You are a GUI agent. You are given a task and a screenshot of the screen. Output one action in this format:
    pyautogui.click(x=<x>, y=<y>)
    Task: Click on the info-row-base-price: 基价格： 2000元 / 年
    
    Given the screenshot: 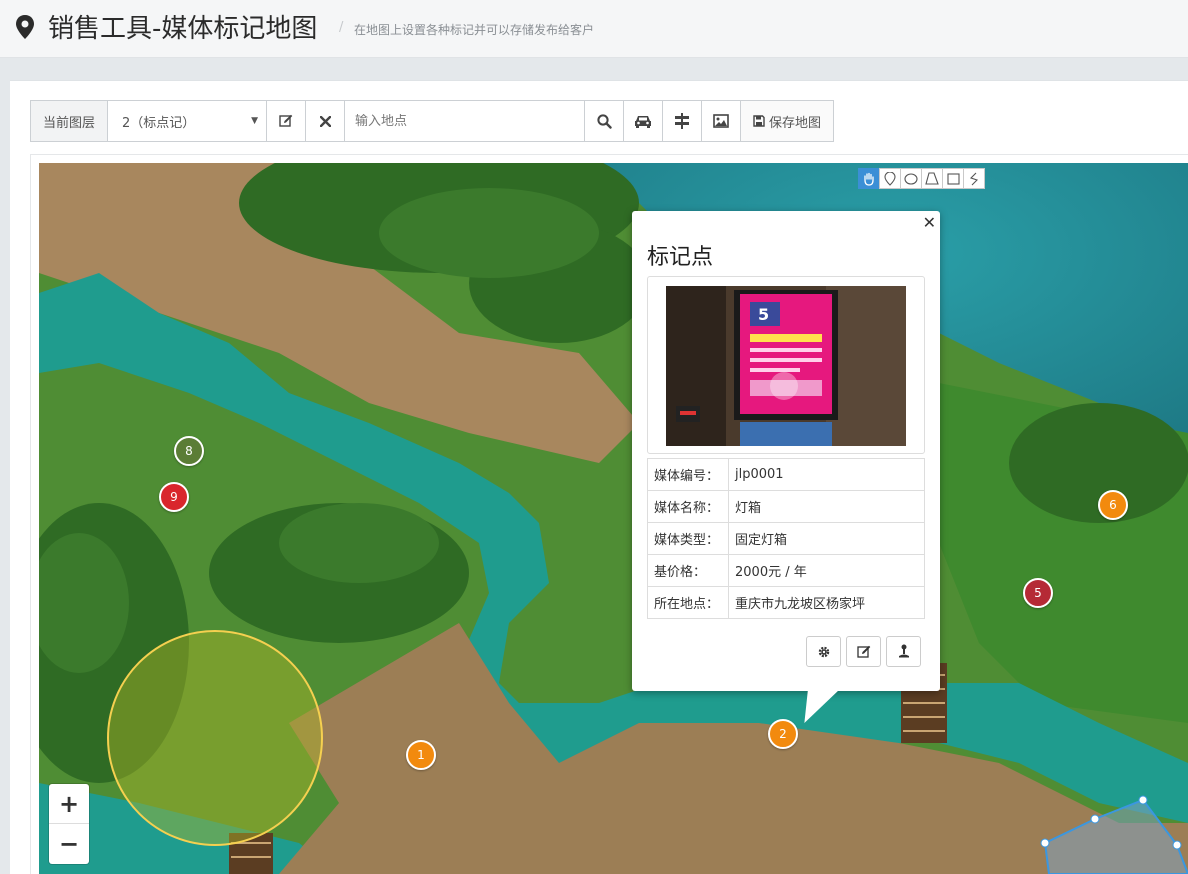 What is the action you would take?
    pyautogui.click(x=786, y=570)
    